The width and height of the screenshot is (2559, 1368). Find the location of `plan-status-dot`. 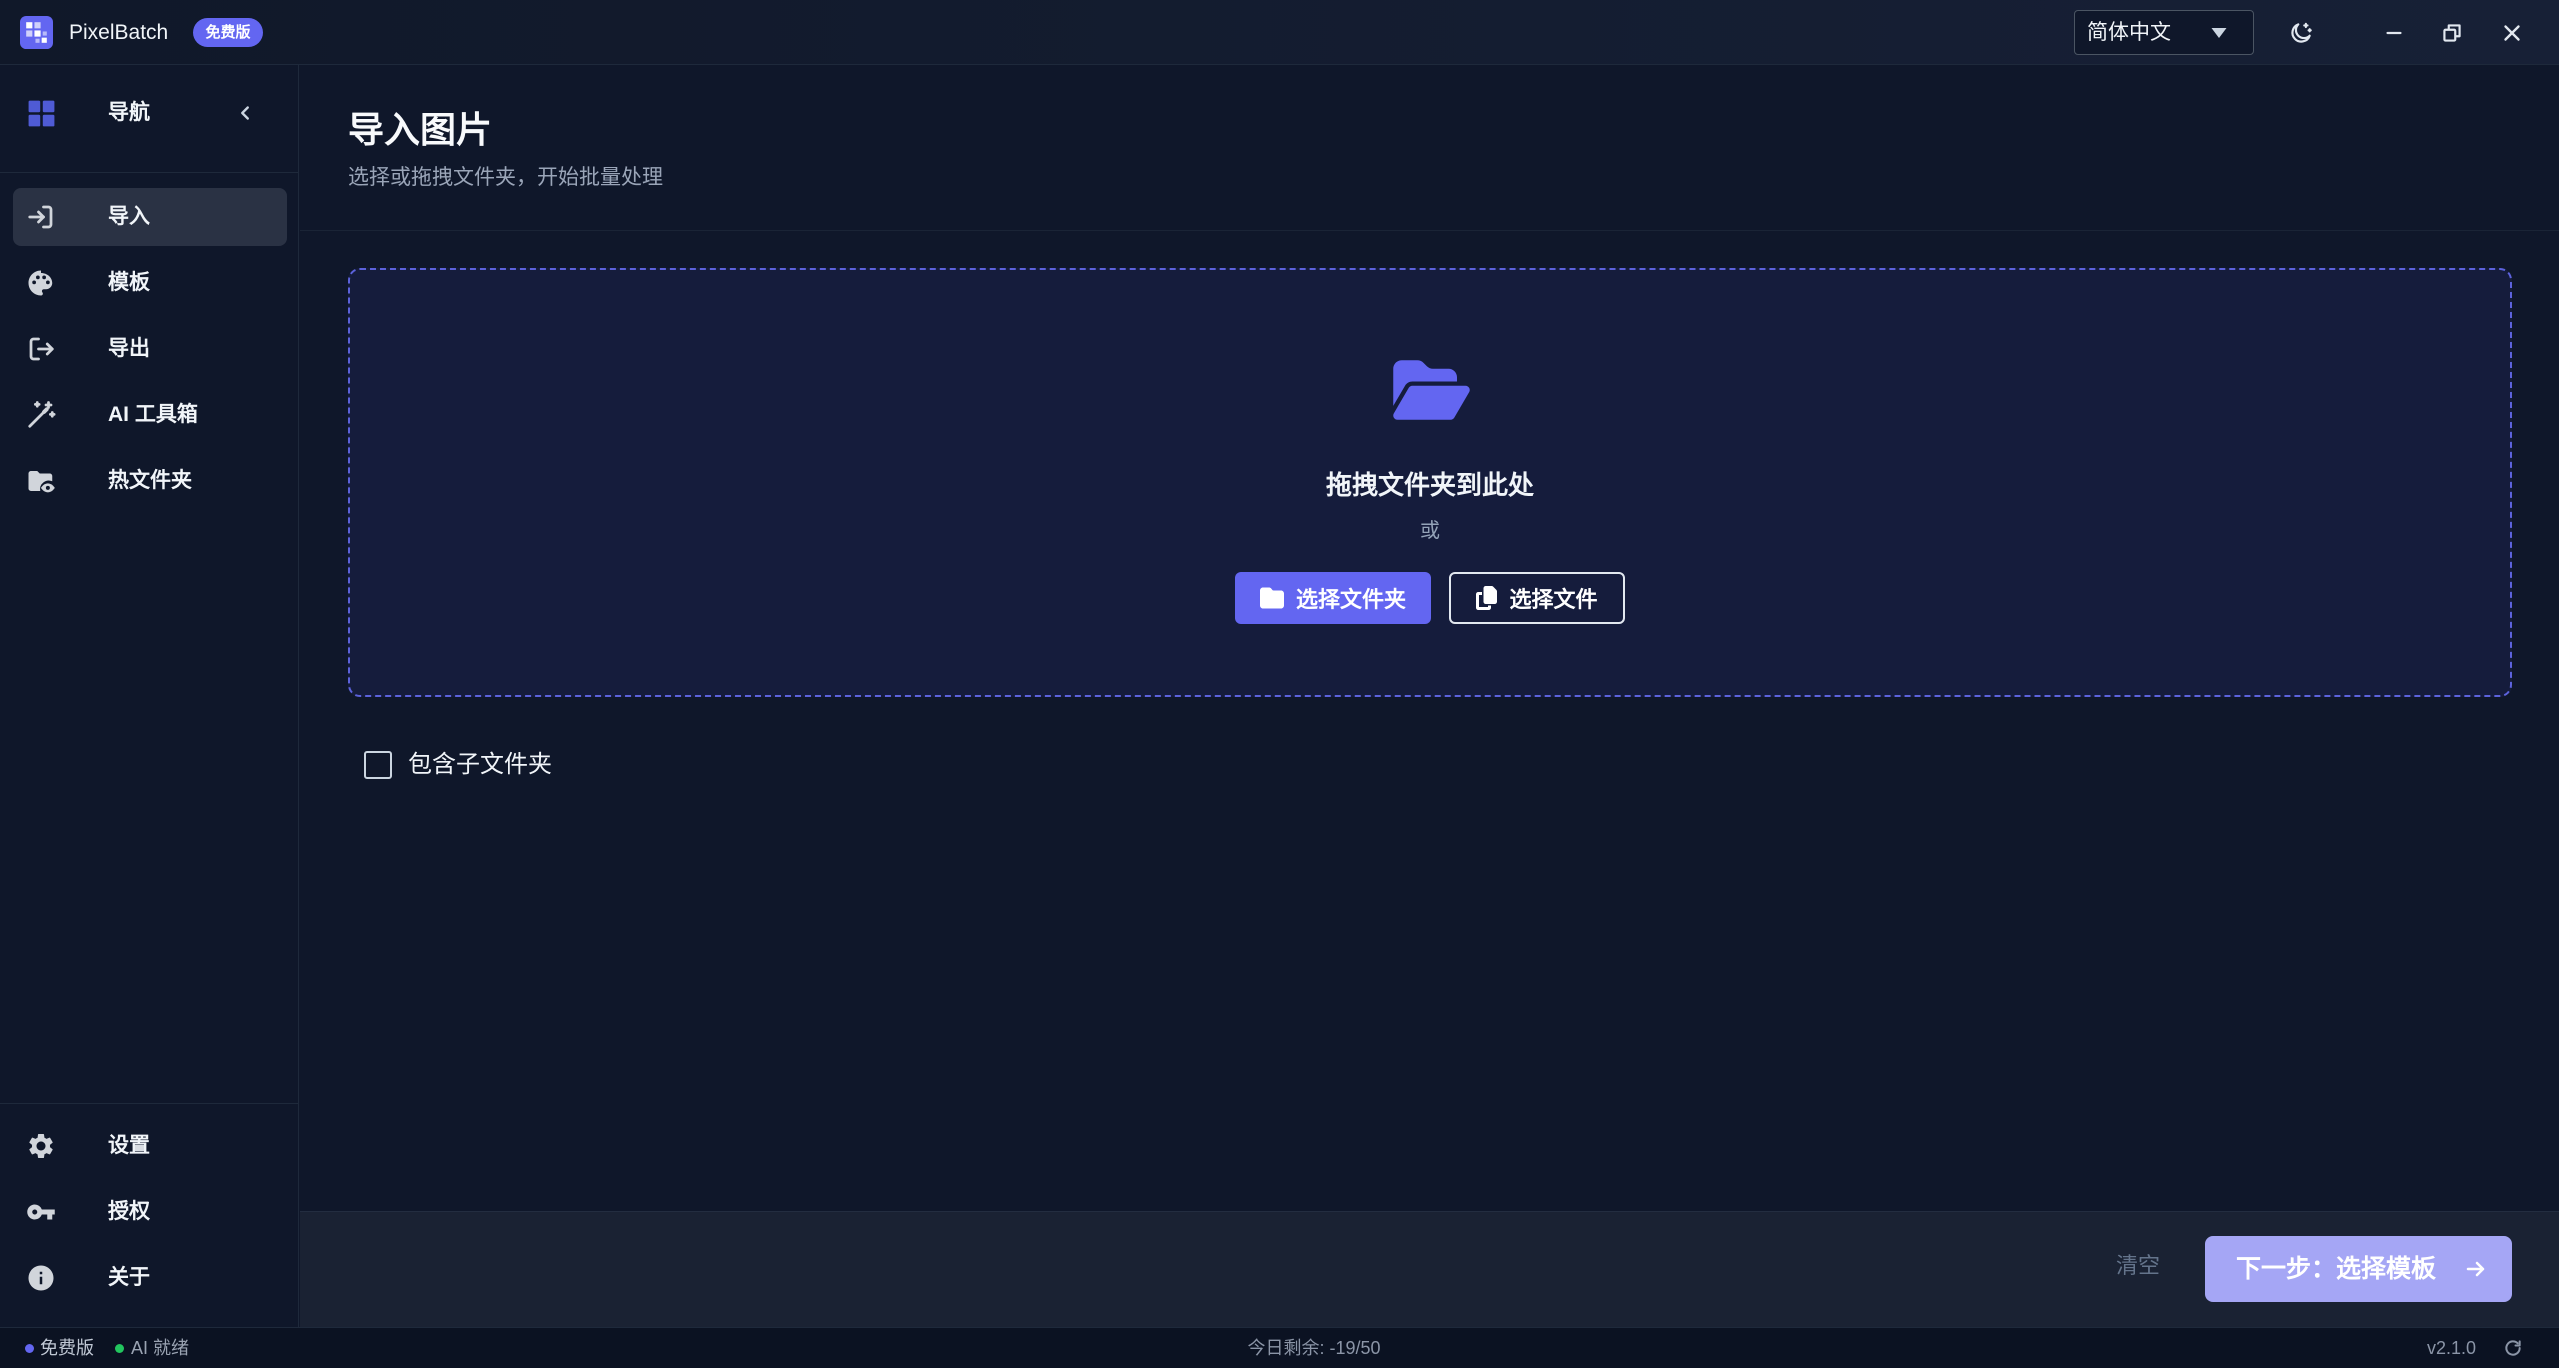

plan-status-dot is located at coordinates (29, 1348).